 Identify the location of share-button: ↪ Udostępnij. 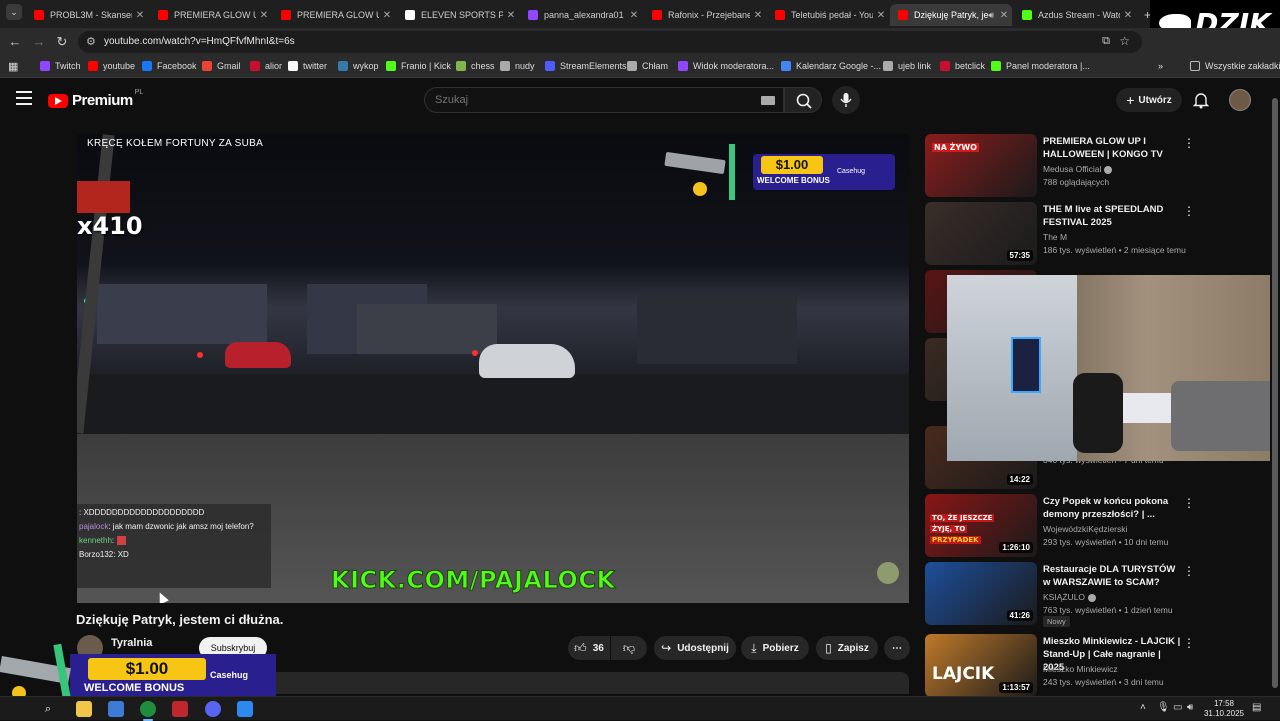
(695, 648).